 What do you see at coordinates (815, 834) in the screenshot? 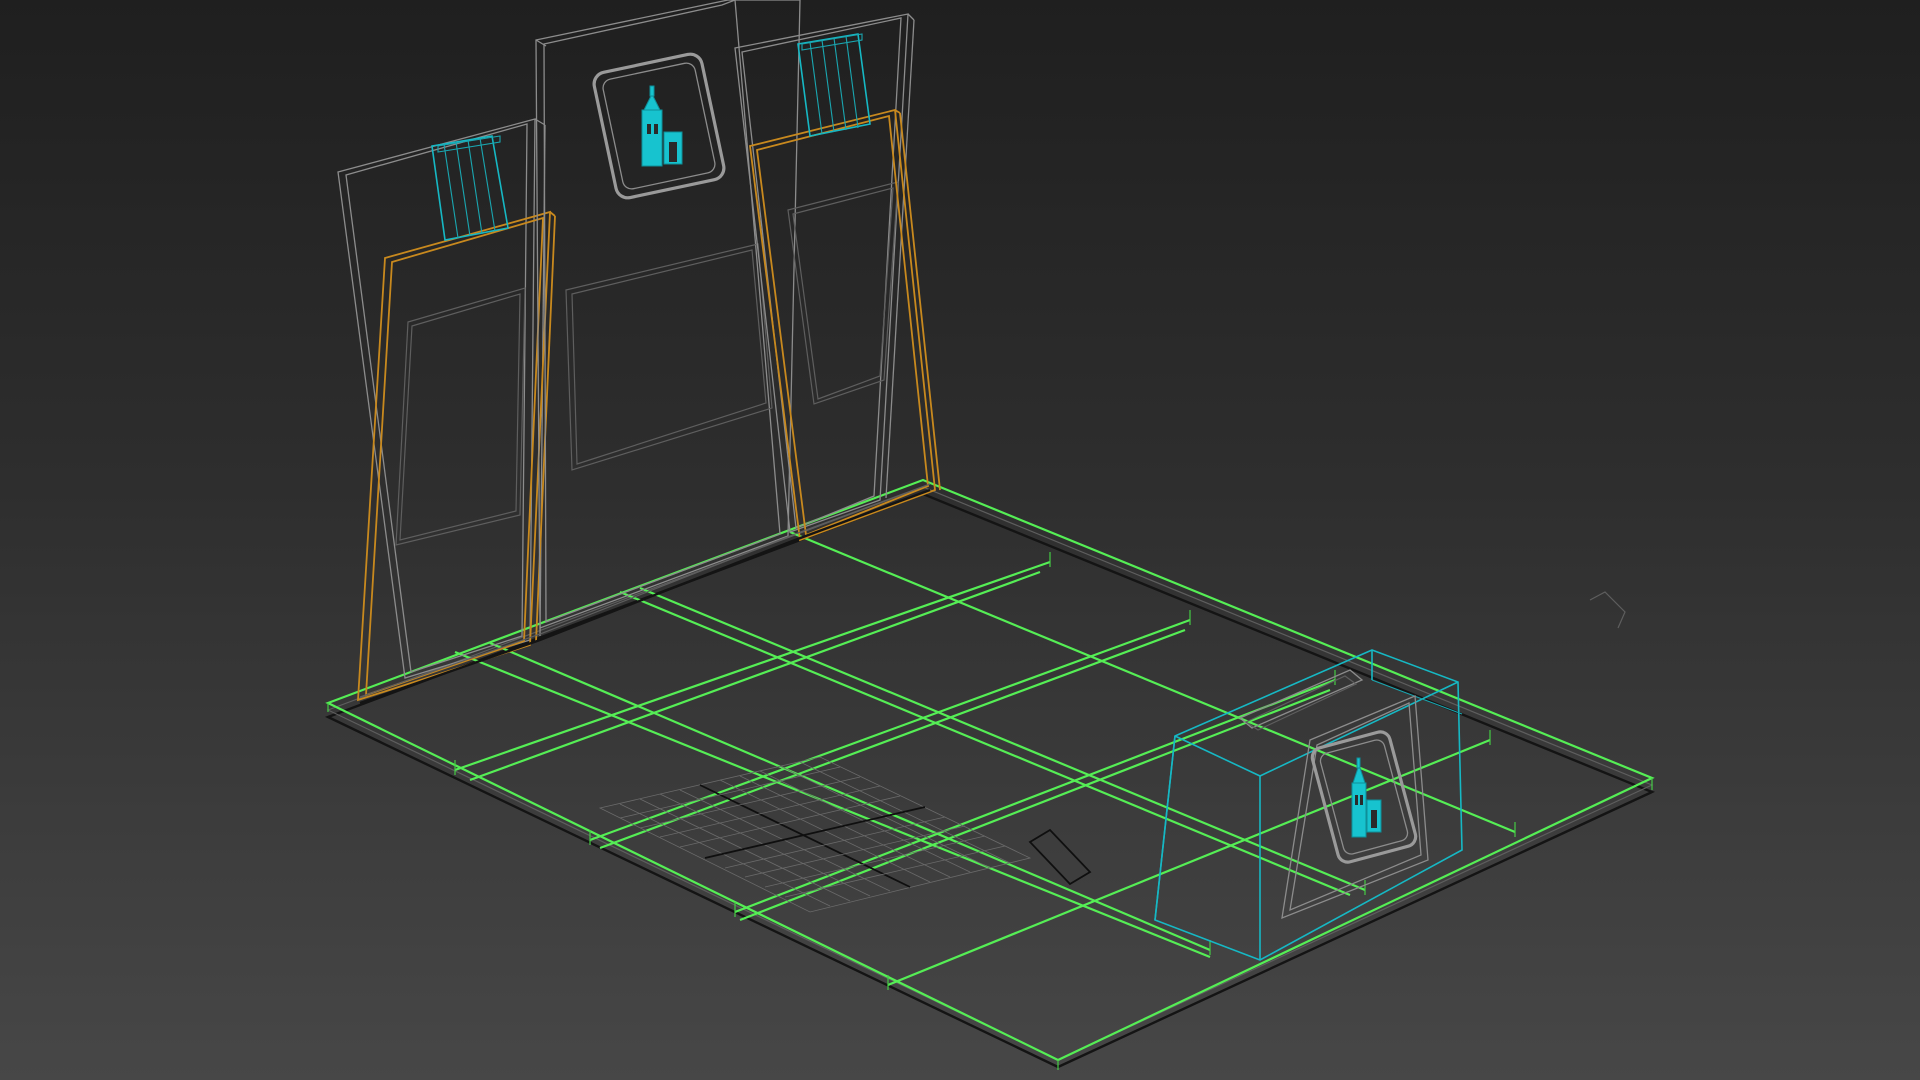
I see `floor-tile-grid` at bounding box center [815, 834].